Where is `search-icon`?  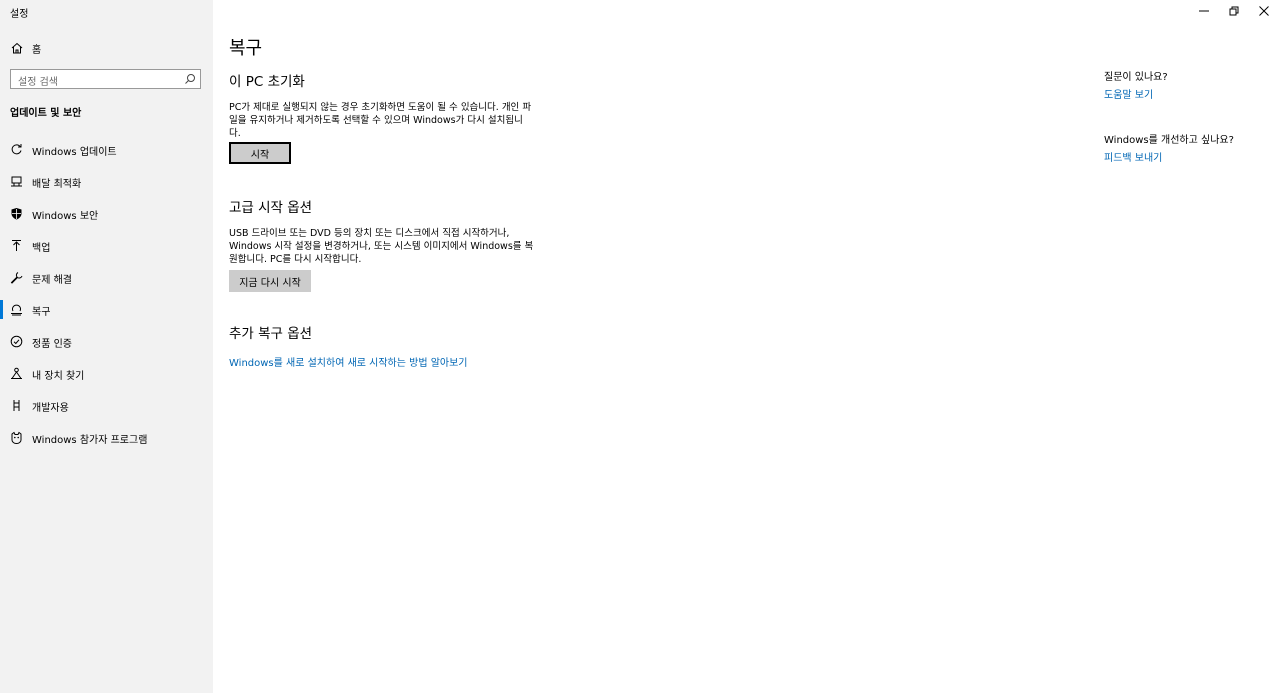 search-icon is located at coordinates (190, 79).